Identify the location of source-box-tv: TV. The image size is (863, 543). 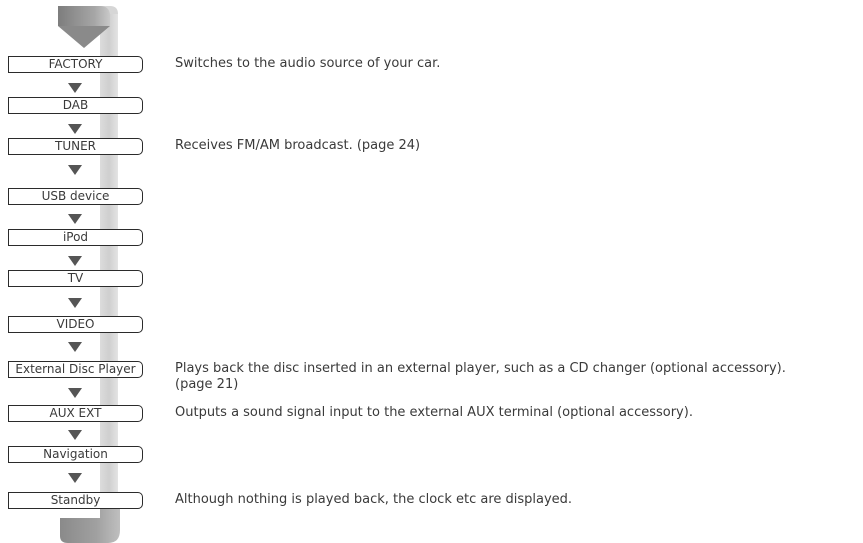
(75, 278).